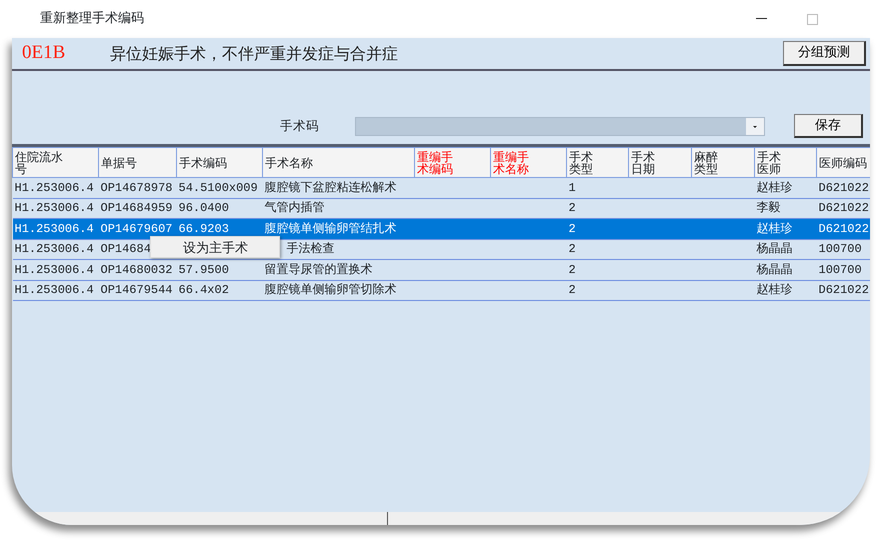  I want to click on column-header: 单据号, so click(119, 162).